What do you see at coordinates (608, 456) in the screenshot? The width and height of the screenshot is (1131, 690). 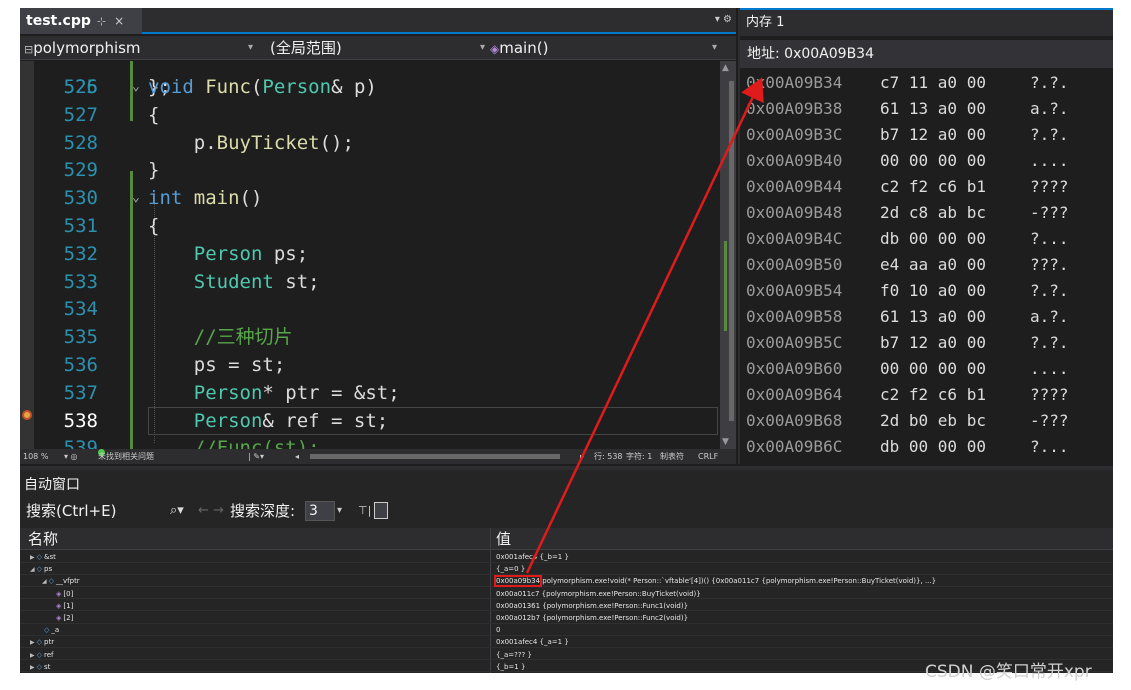 I see `line-indicator: 行: 538` at bounding box center [608, 456].